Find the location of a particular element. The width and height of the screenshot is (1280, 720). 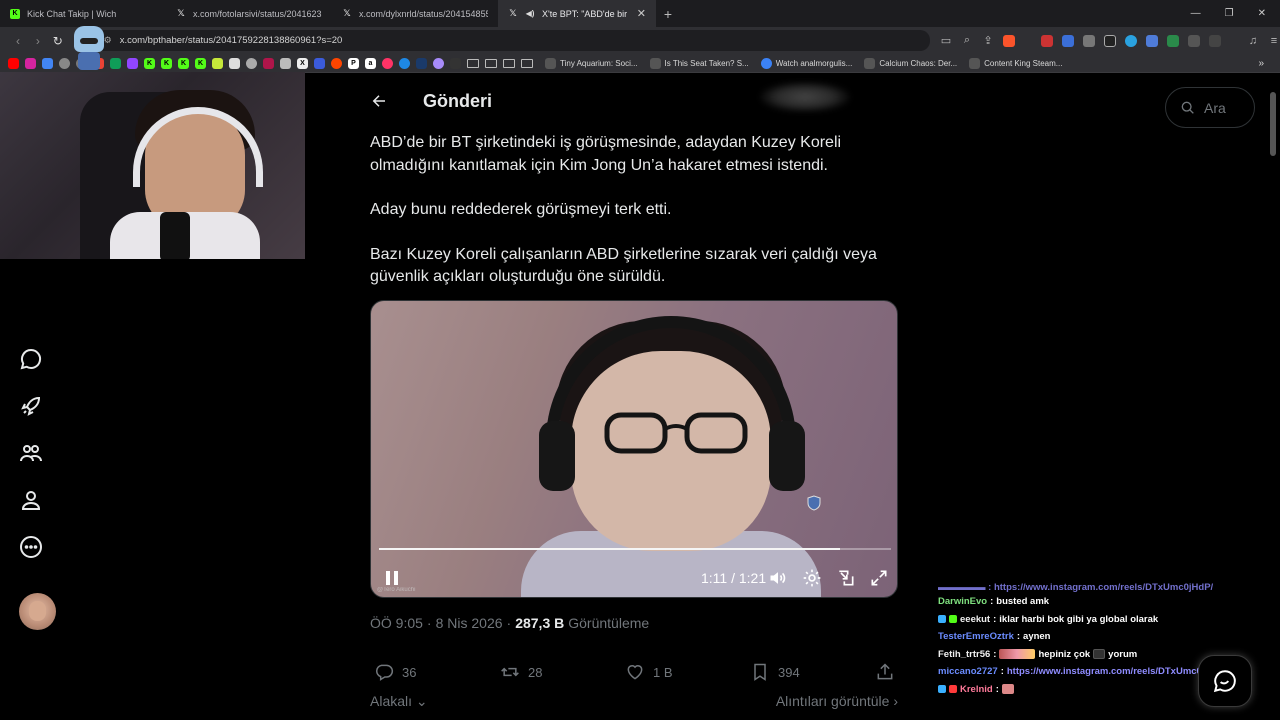

dock-icon is located at coordinates (846, 578).